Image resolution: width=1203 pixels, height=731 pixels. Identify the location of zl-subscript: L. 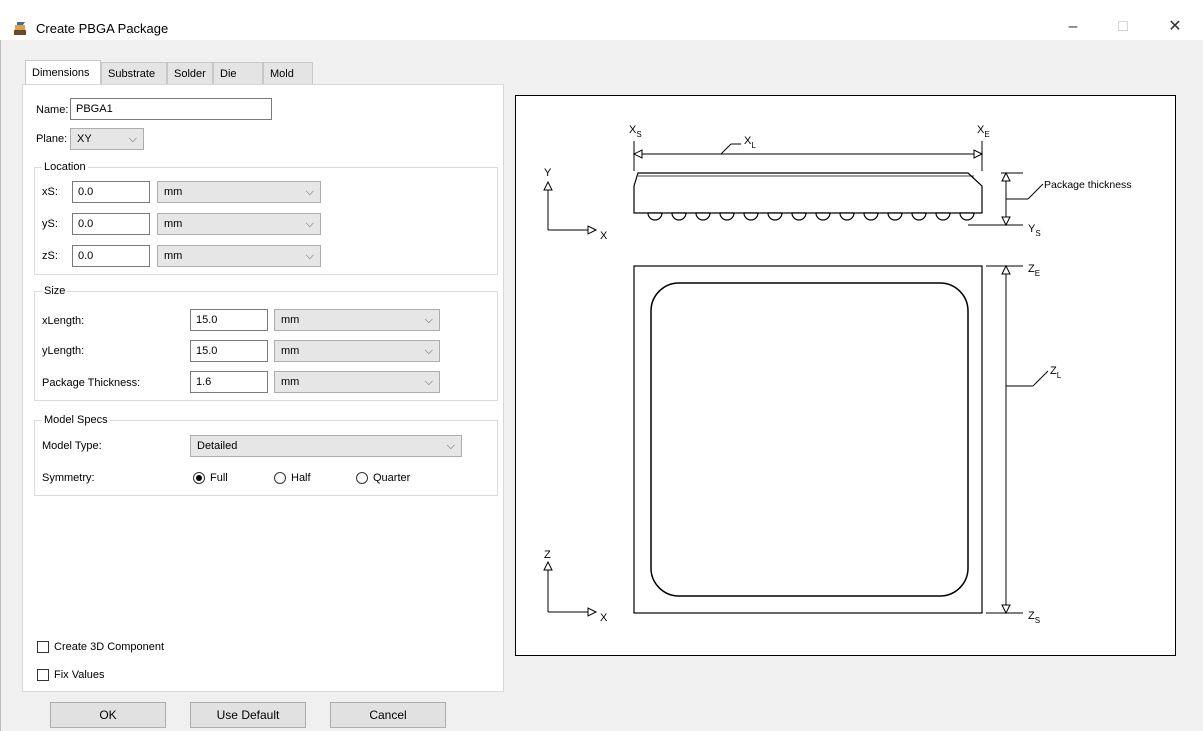
(1059, 375).